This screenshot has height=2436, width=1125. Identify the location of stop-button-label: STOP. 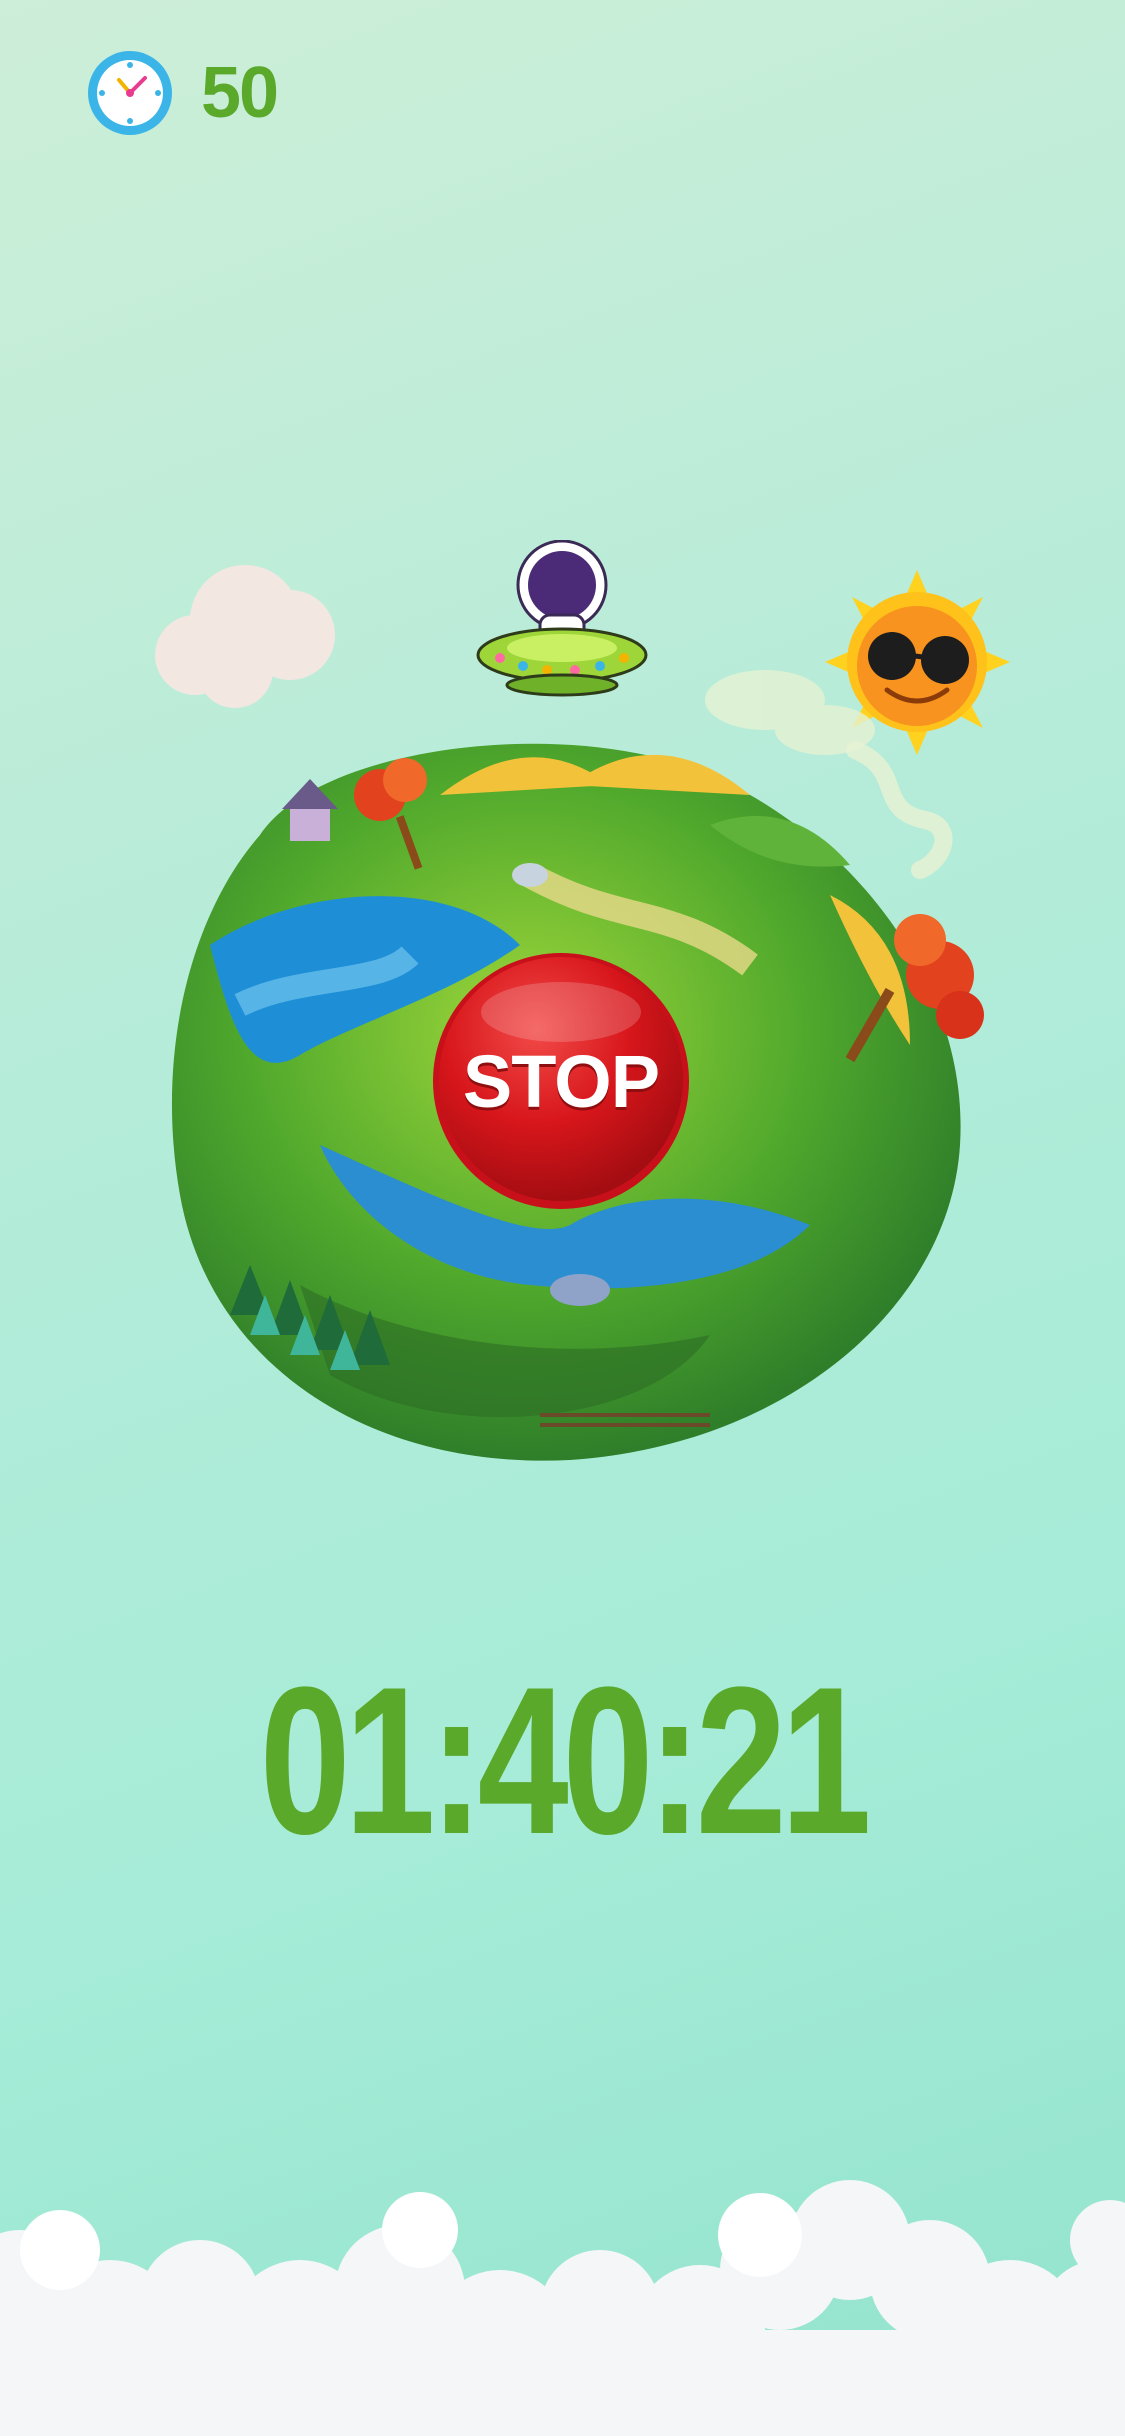
(561, 1081).